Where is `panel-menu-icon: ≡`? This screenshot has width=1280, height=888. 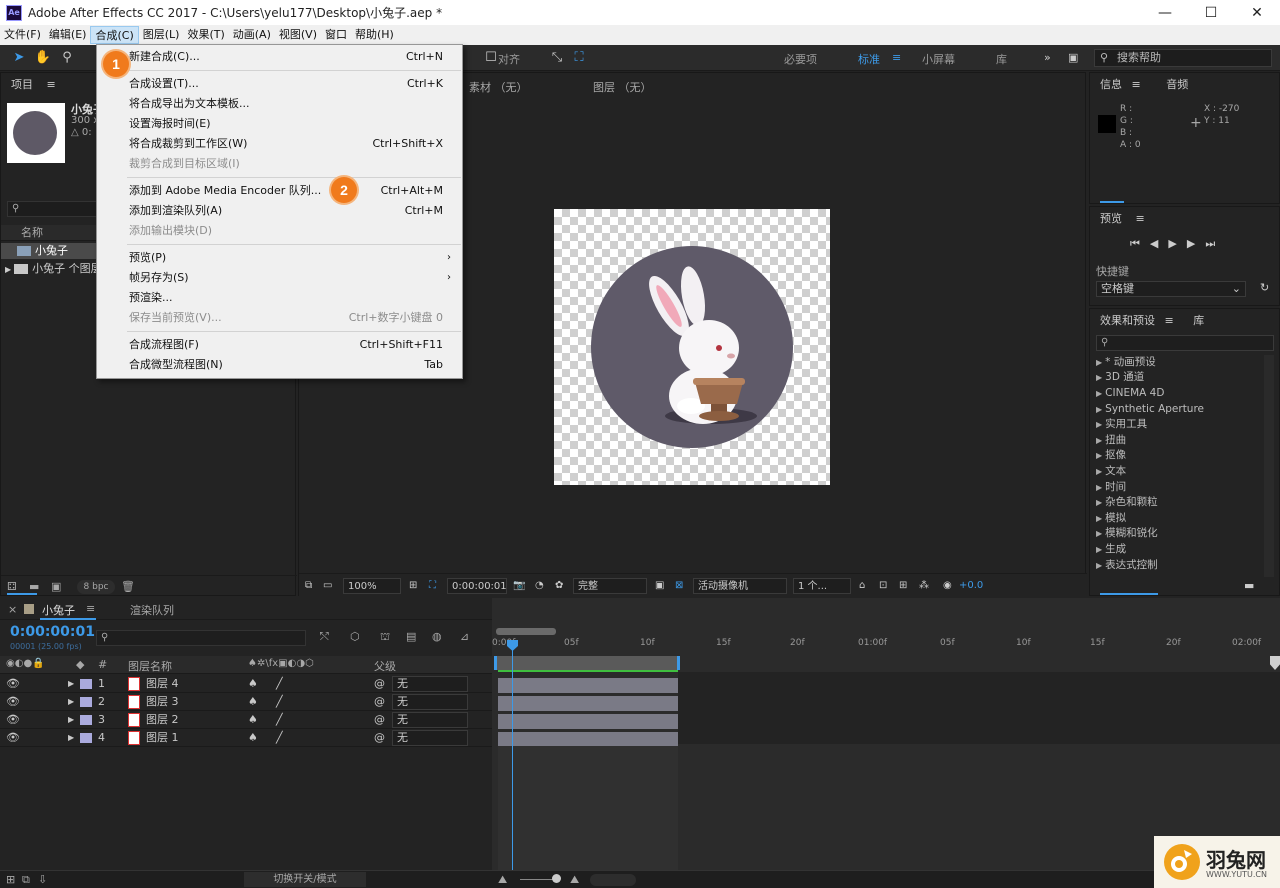
panel-menu-icon: ≡ is located at coordinates (1169, 320).